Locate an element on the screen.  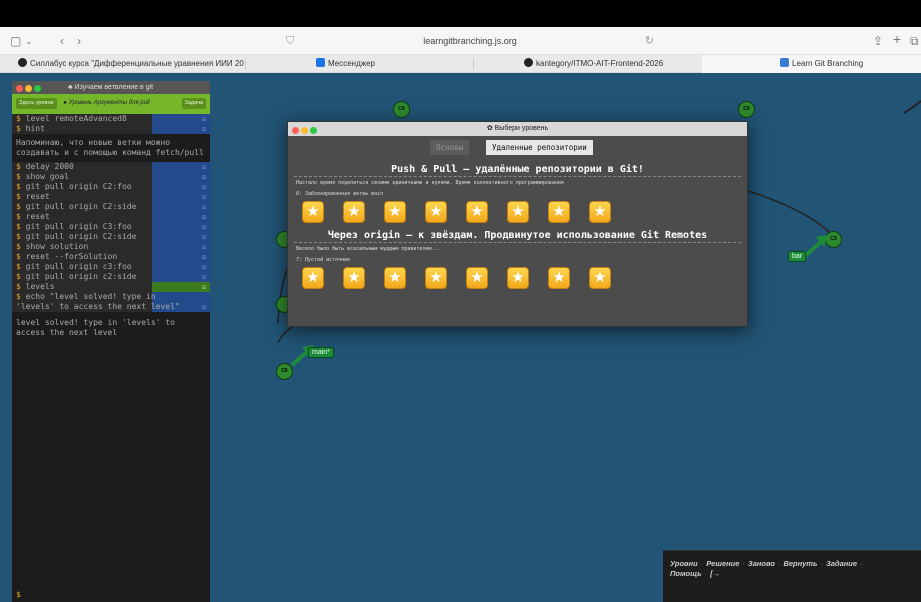
history-command: $ reset --forSolution ☑ is located at coordinates (111, 257).